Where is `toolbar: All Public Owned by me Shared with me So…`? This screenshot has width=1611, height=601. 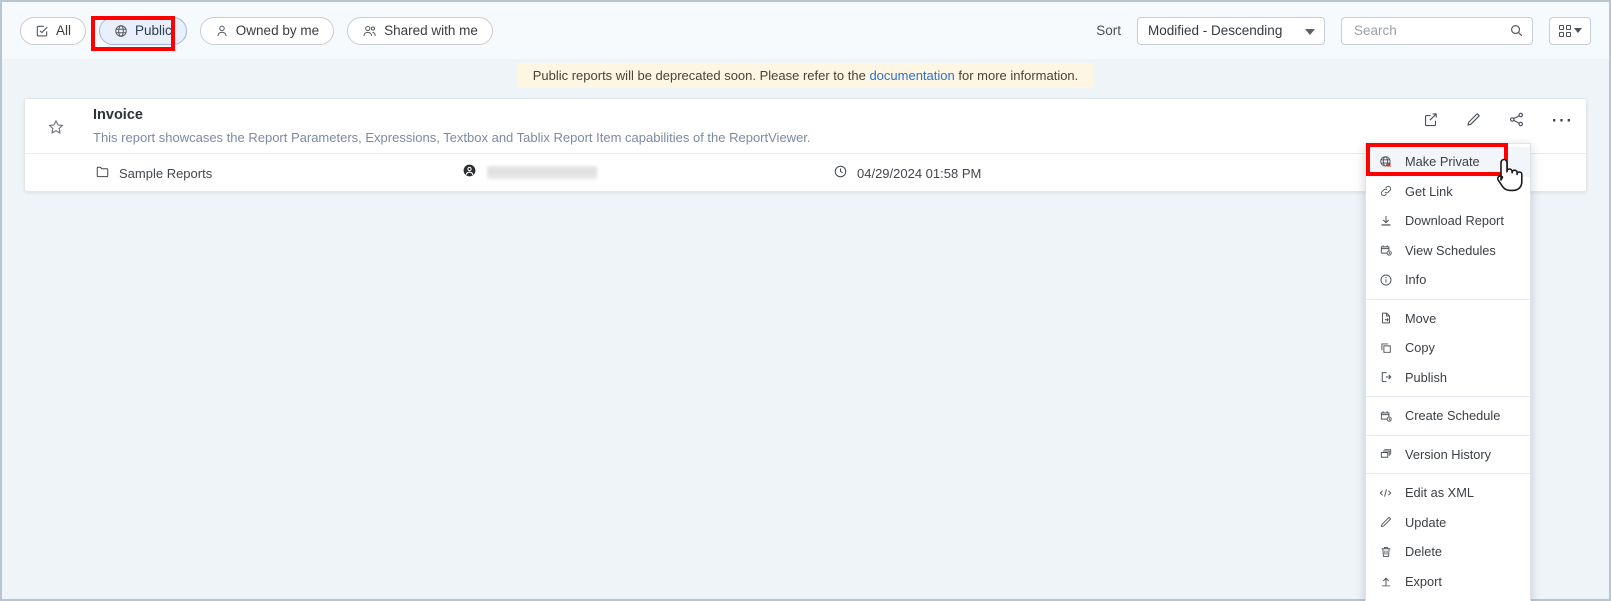 toolbar: All Public Owned by me Shared with me So… is located at coordinates (805, 30).